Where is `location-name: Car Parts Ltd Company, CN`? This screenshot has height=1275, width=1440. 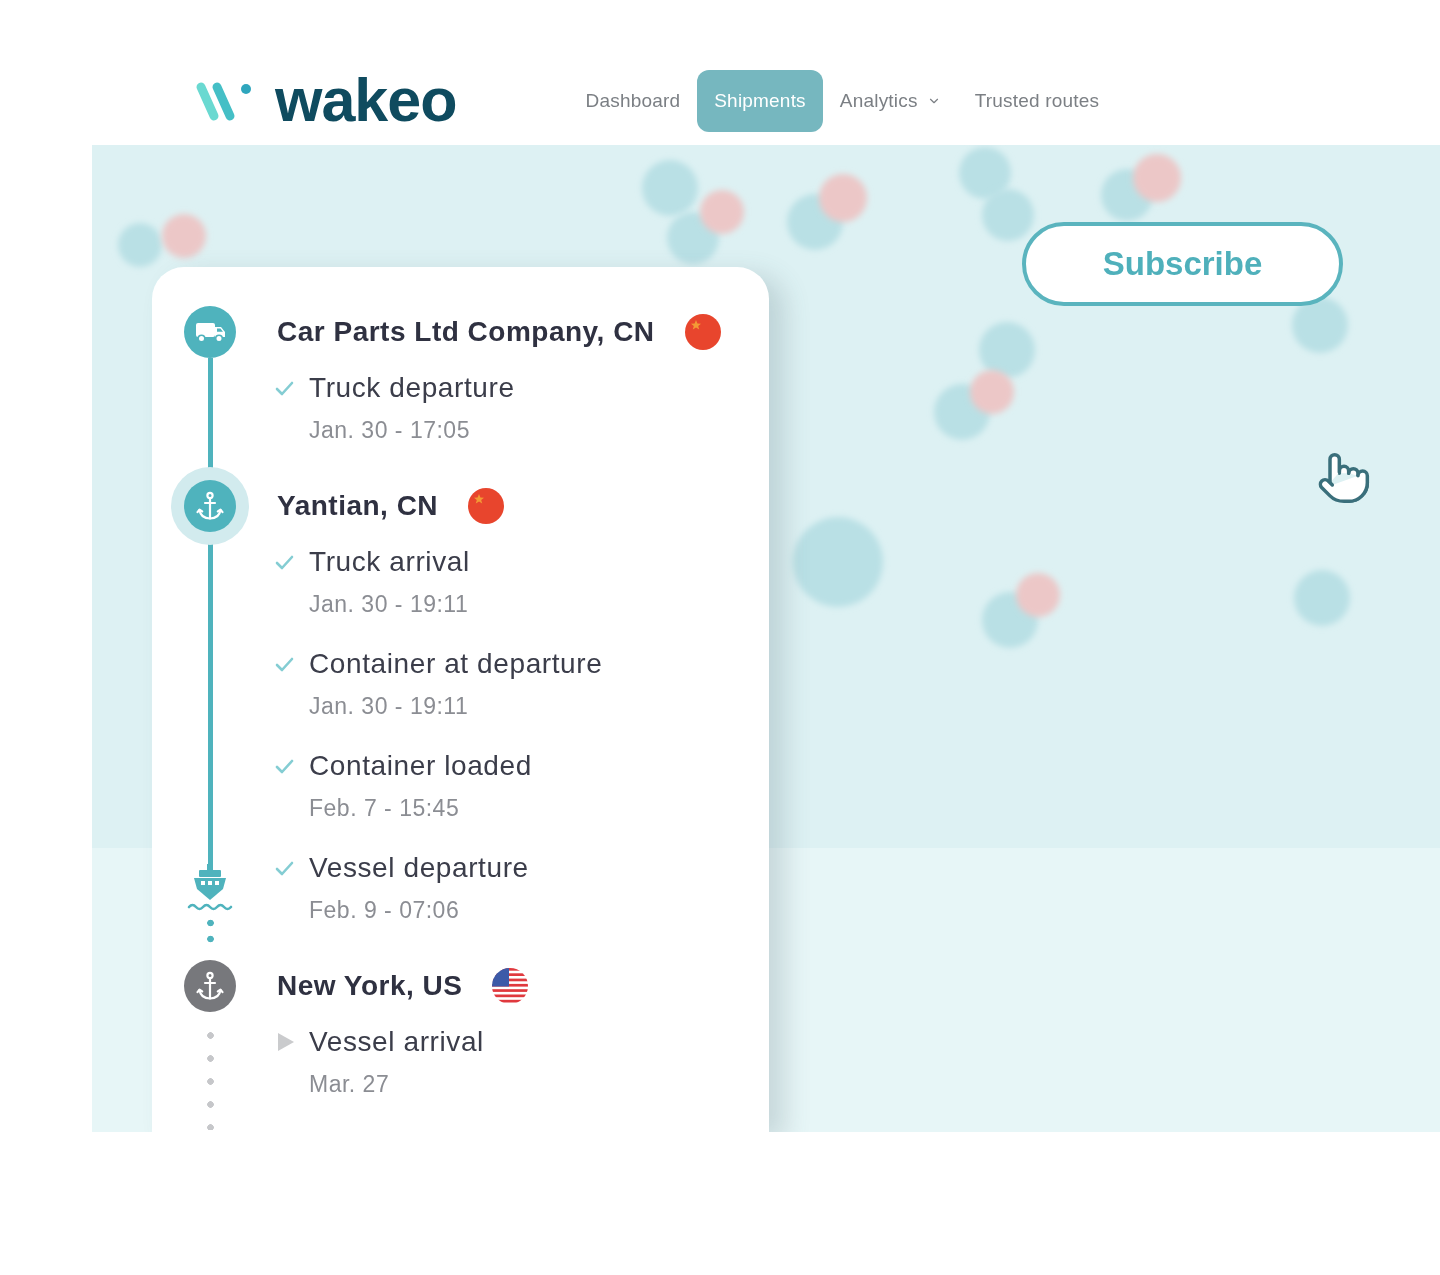 location-name: Car Parts Ltd Company, CN is located at coordinates (466, 332).